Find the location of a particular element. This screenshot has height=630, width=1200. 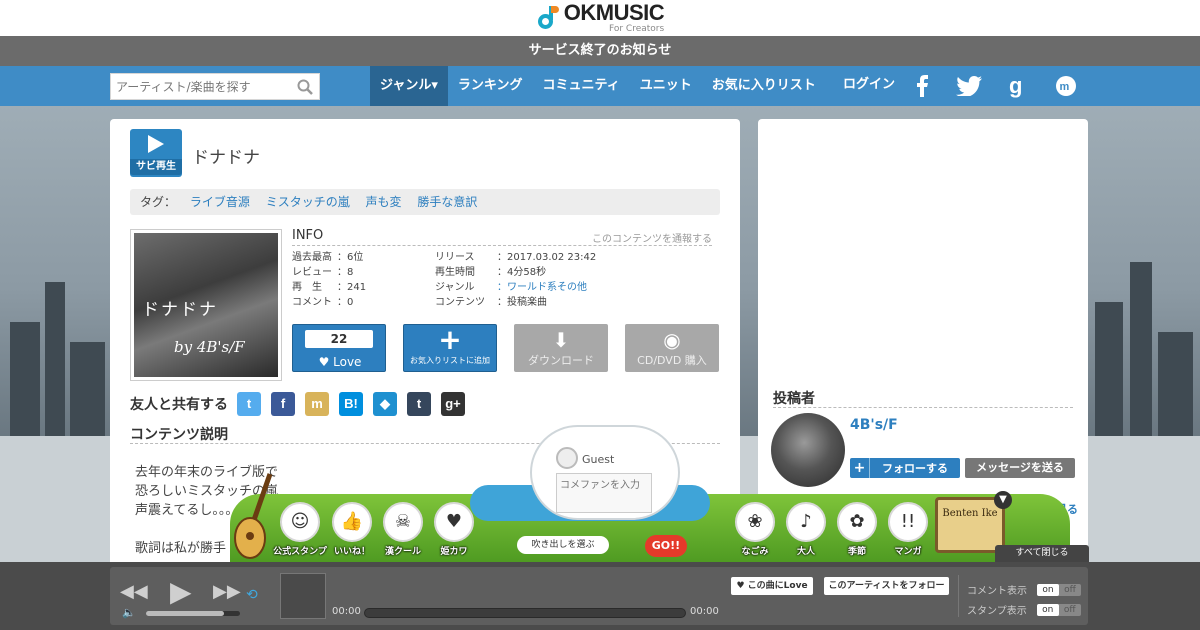

nav-favorites: お気に入りリスト is located at coordinates (764, 86).